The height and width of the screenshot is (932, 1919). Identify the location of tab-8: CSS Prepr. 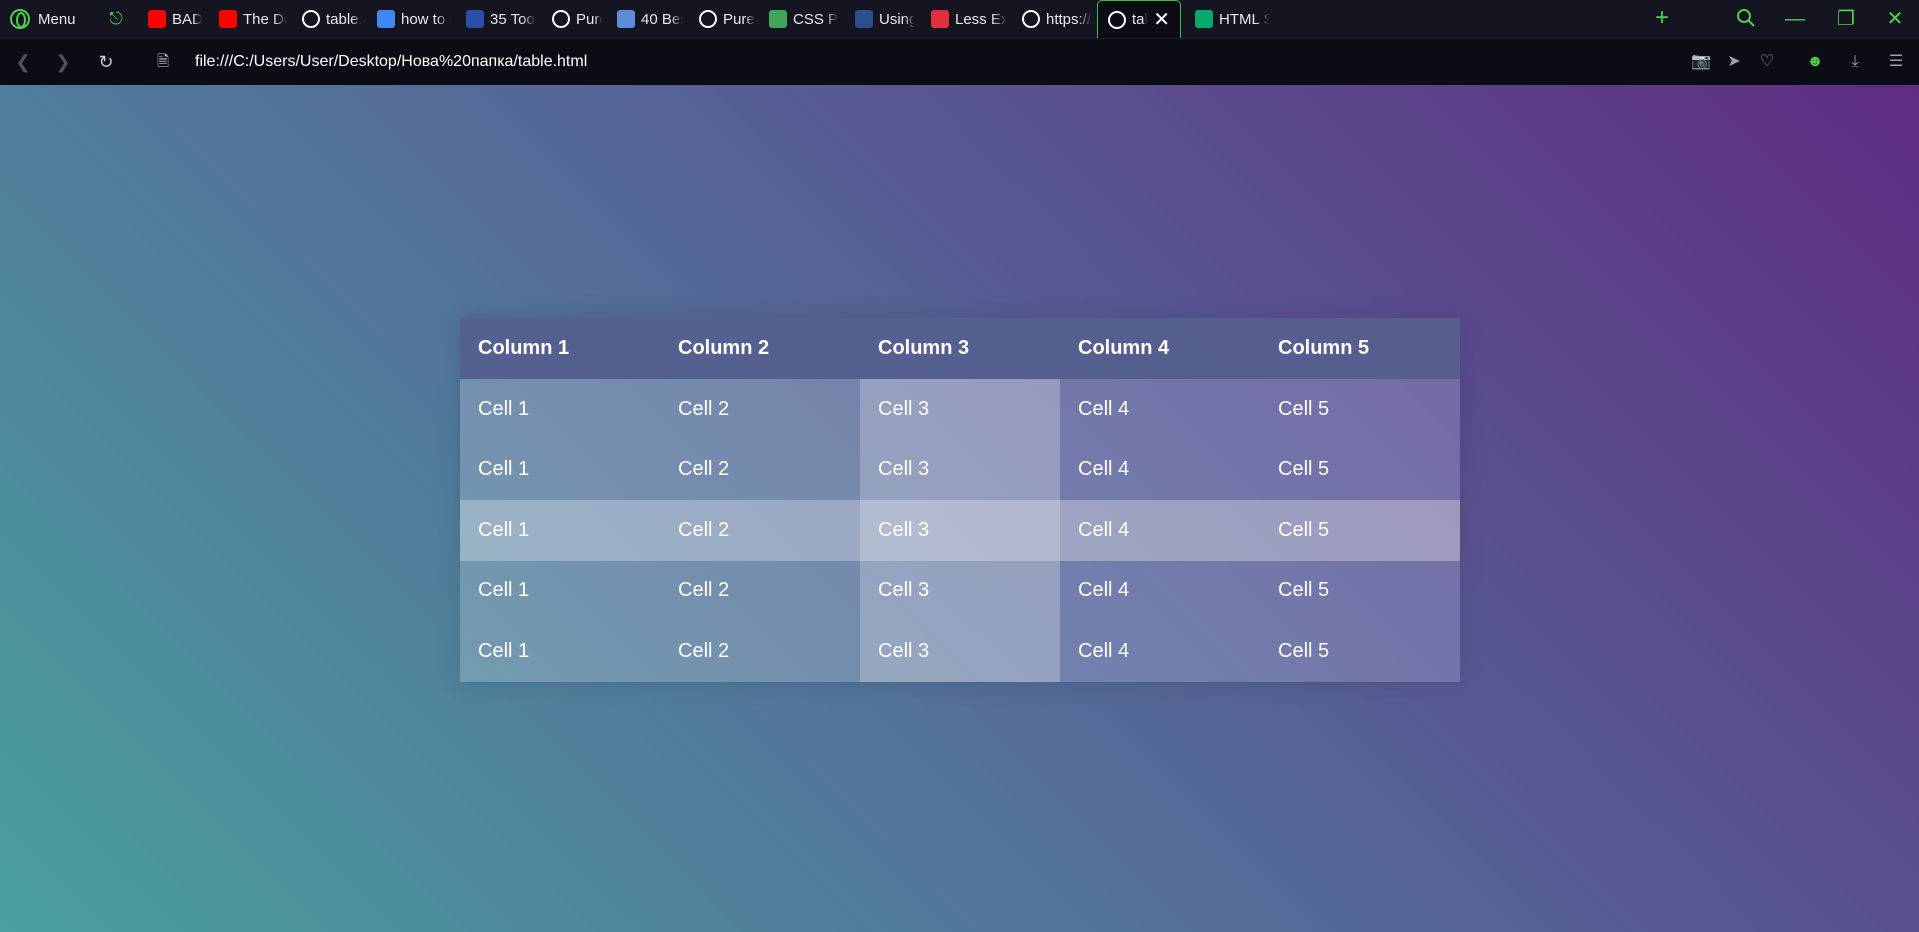
(799, 19).